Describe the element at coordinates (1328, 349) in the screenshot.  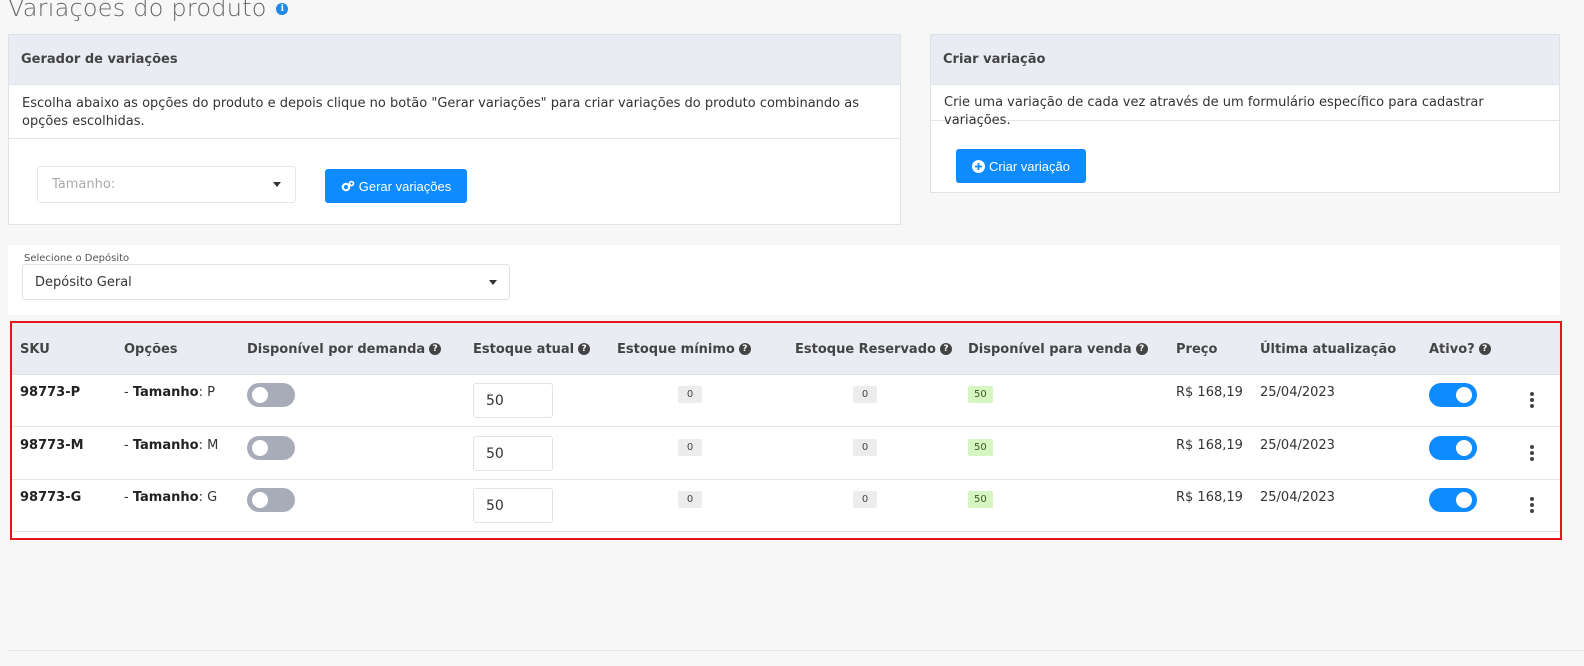
I see `col-last-update: Última atualização` at that location.